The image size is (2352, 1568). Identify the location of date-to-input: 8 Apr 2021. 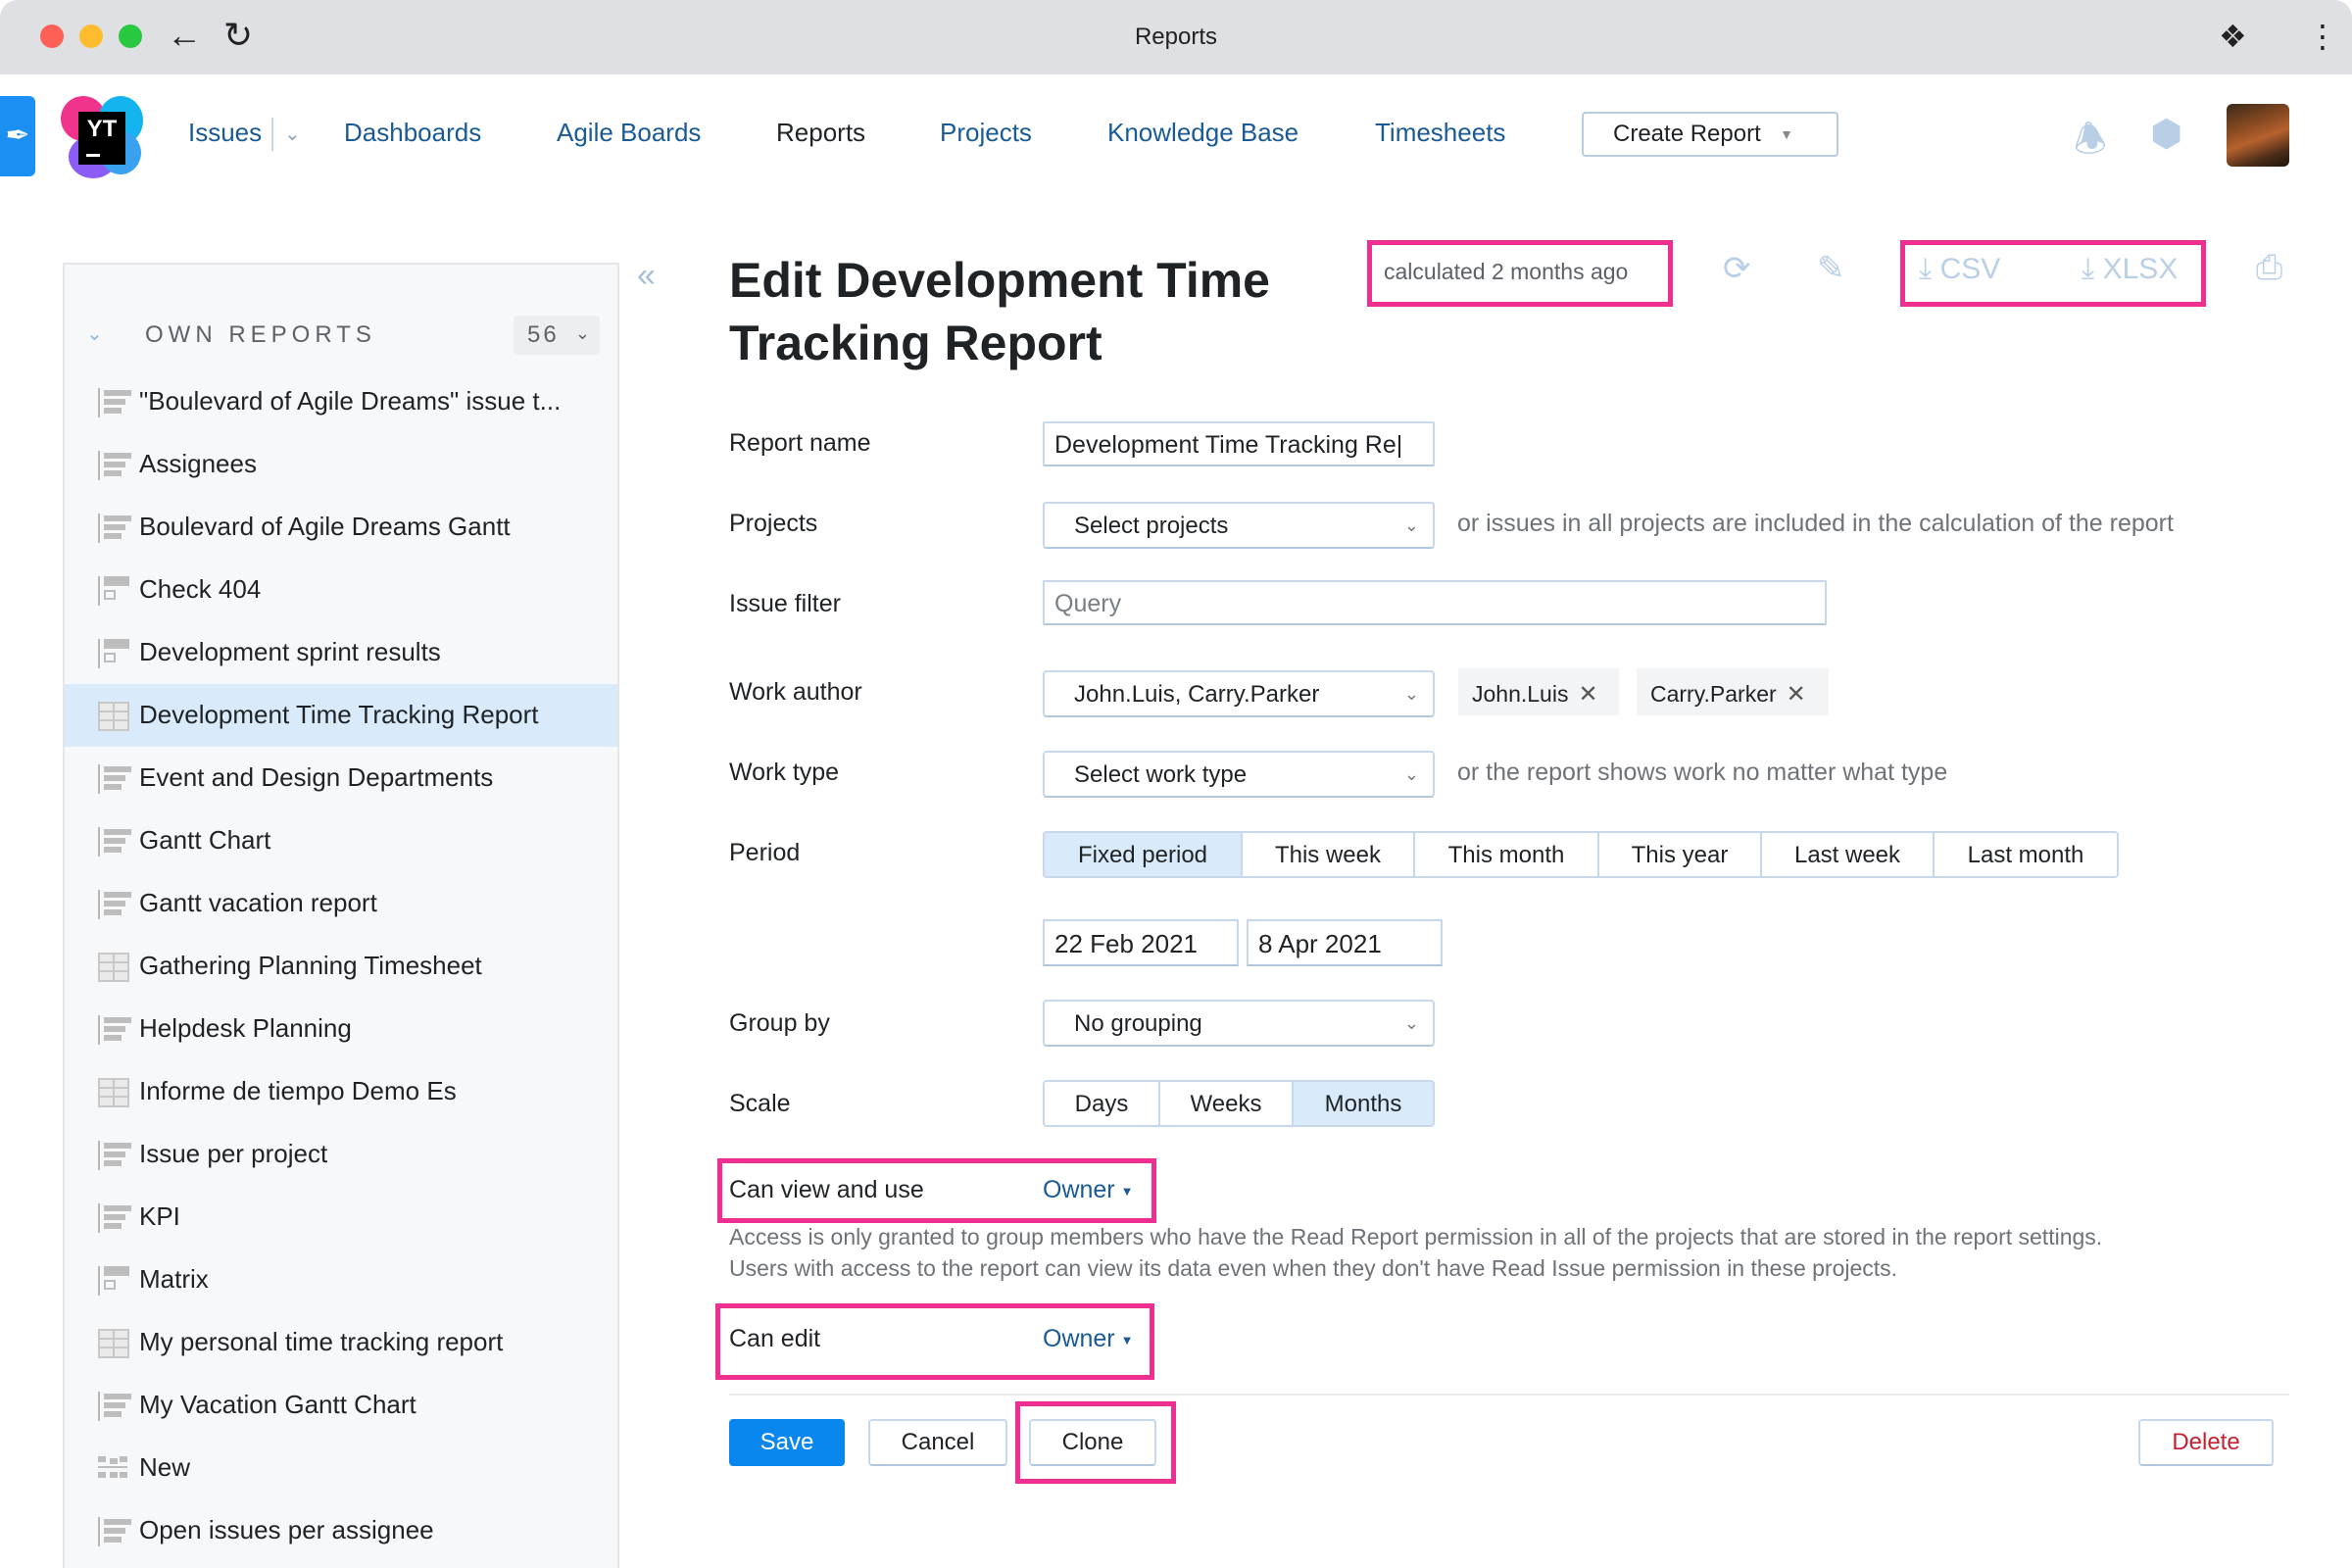
(1345, 942).